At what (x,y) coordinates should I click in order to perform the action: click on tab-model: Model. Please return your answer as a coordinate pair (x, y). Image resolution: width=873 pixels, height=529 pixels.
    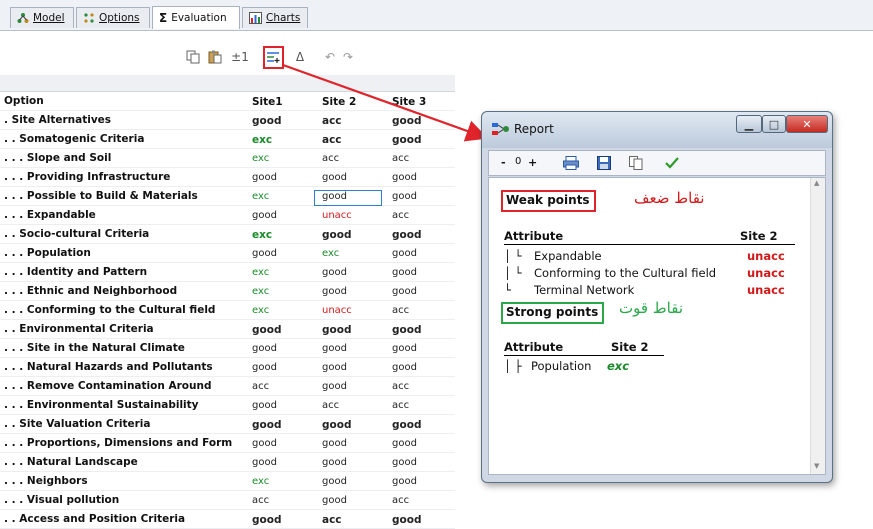
    Looking at the image, I should click on (42, 17).